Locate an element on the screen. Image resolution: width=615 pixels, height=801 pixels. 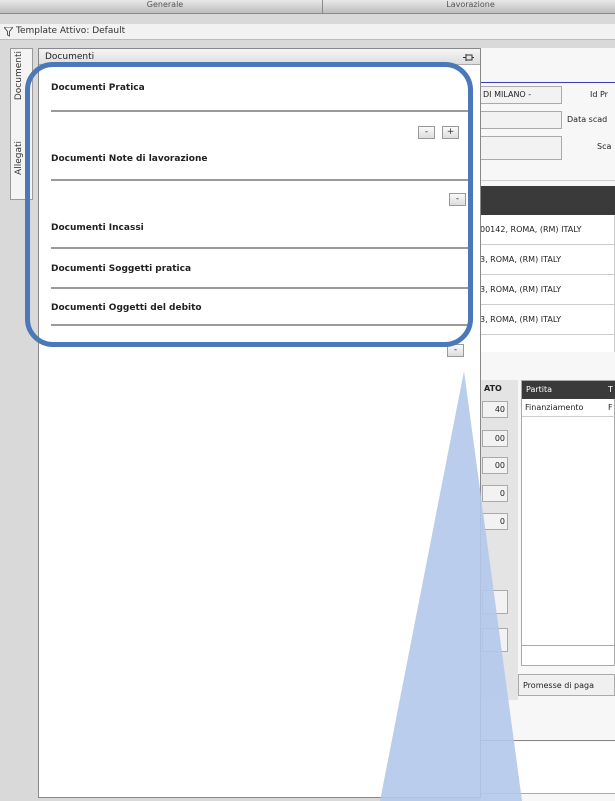
tab-generale: Generale is located at coordinates (165, 6).